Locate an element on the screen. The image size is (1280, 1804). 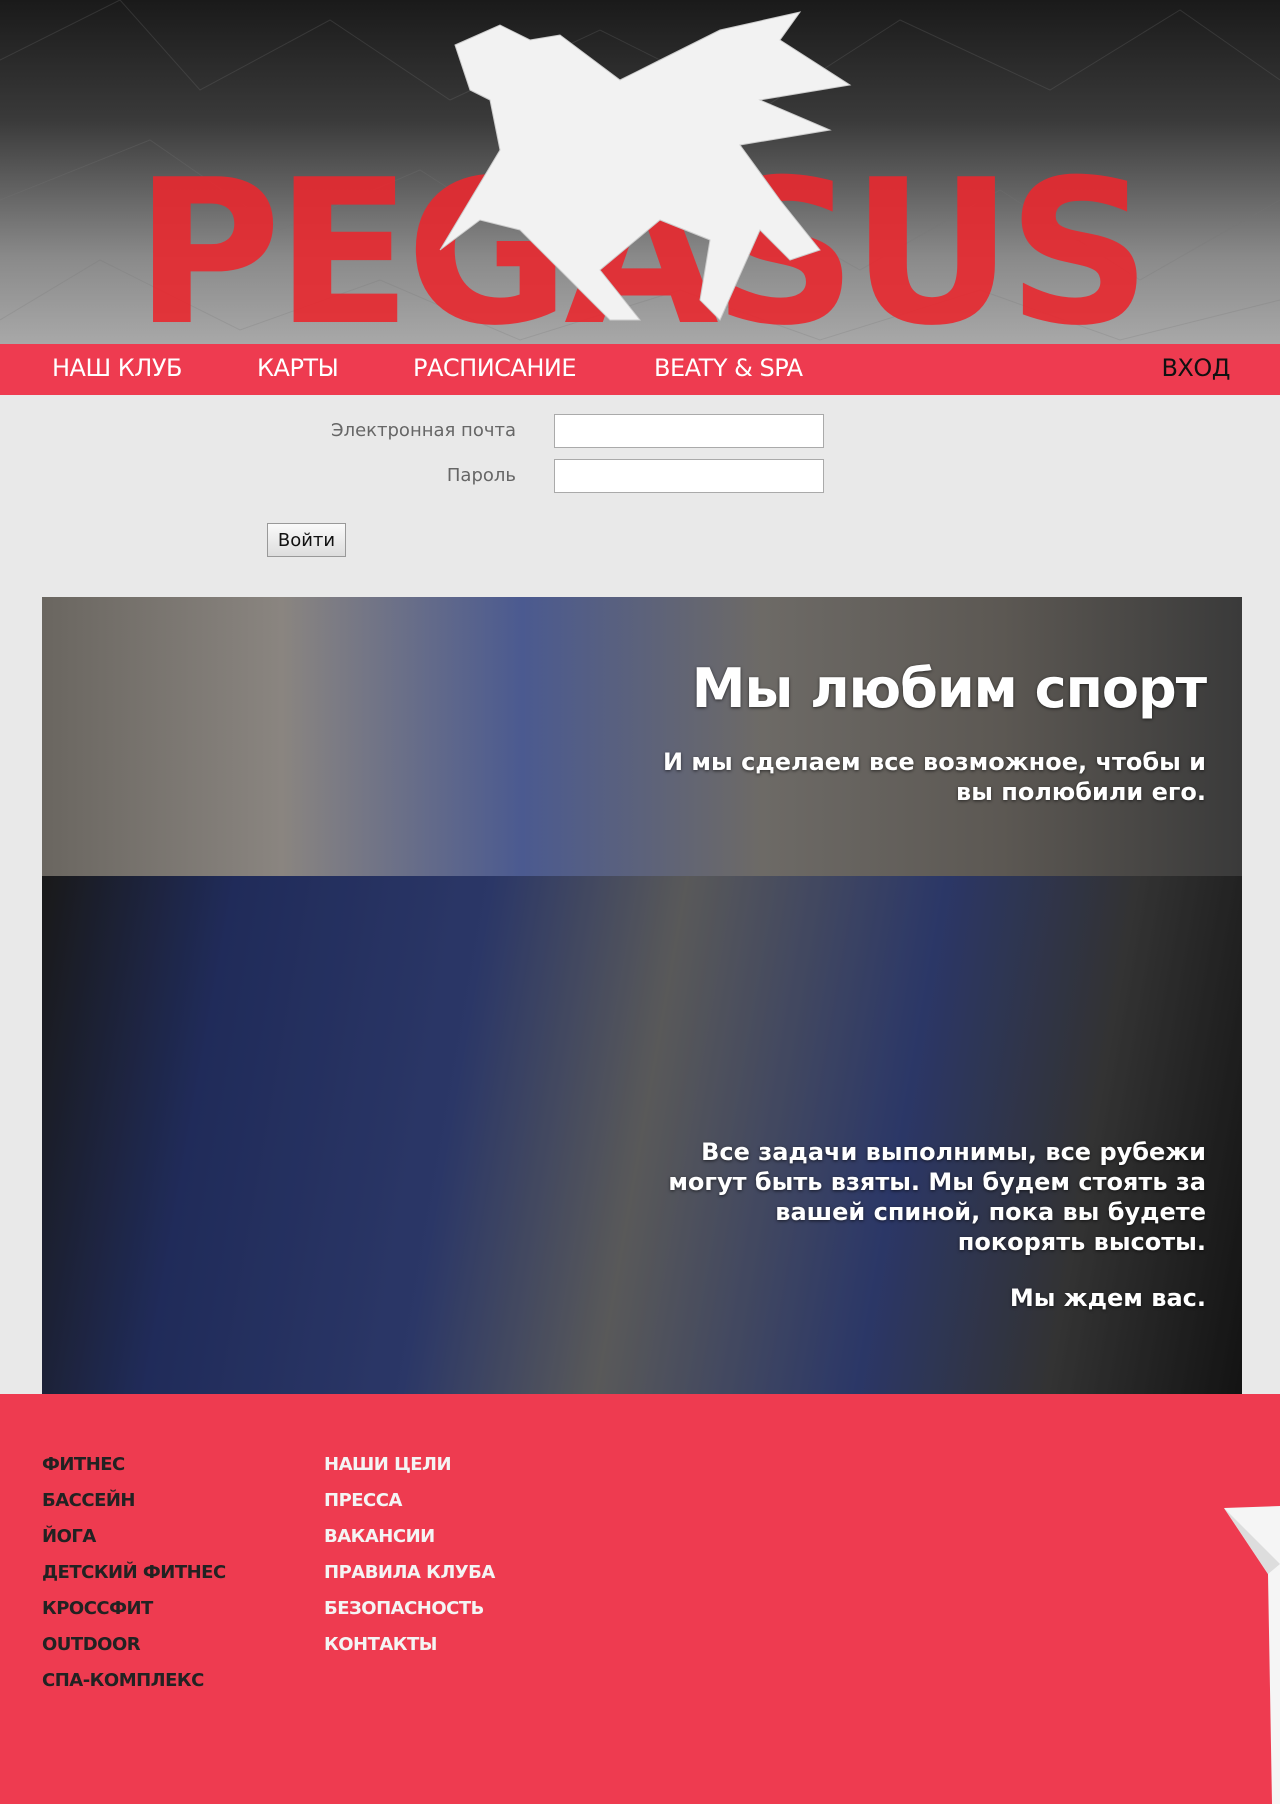
nav-item-club: НАШ КЛУБ is located at coordinates (117, 368).